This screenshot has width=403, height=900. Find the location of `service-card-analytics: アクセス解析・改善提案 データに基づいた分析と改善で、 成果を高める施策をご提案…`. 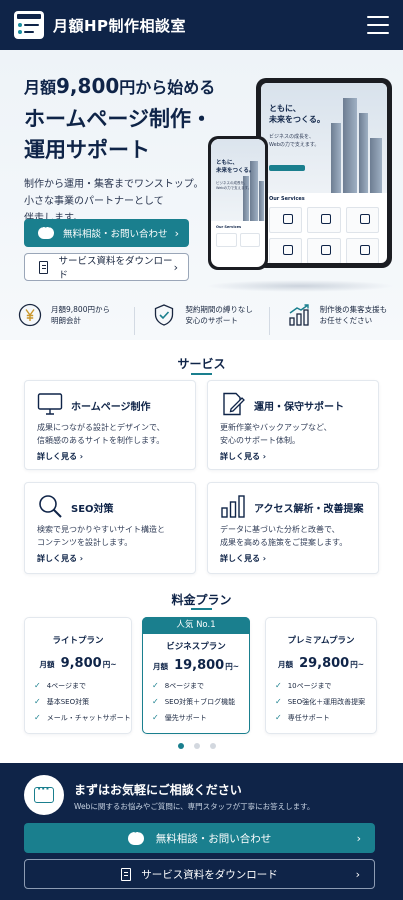

service-card-analytics: アクセス解析・改善提案 データに基づいた分析と改善で、 成果を高める施策をご提案… is located at coordinates (293, 528).